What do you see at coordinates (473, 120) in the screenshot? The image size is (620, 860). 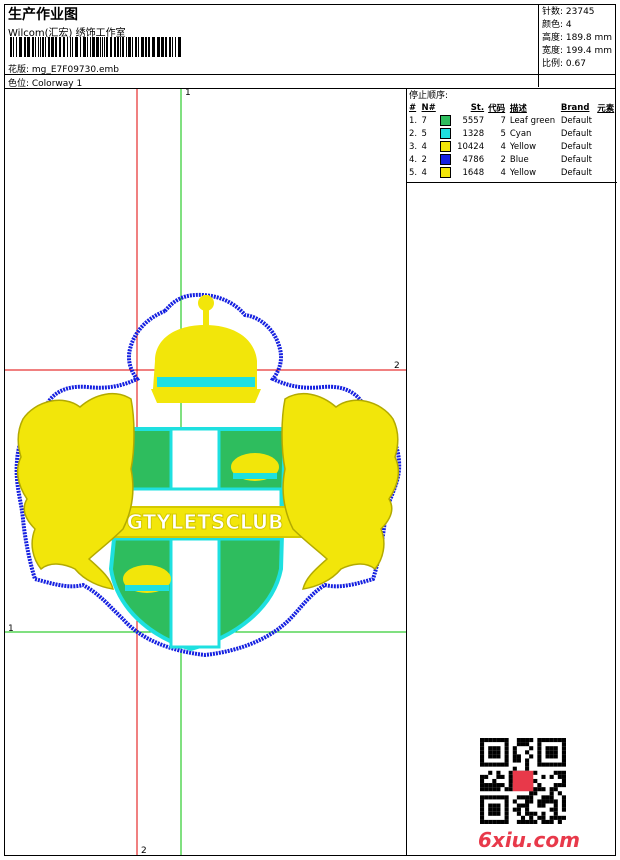 I see `stitch-count-cell: 5557` at bounding box center [473, 120].